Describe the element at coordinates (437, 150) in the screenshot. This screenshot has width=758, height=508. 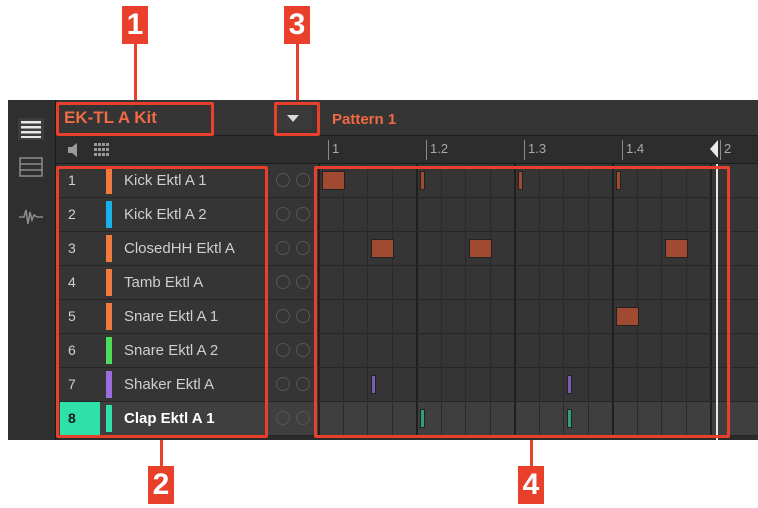
I see `ruler-mark: 1.2` at that location.